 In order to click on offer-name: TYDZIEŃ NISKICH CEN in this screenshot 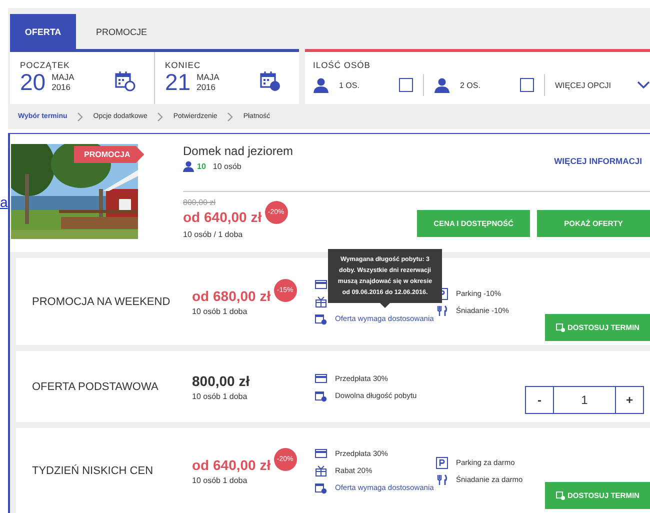, I will do `click(93, 471)`.